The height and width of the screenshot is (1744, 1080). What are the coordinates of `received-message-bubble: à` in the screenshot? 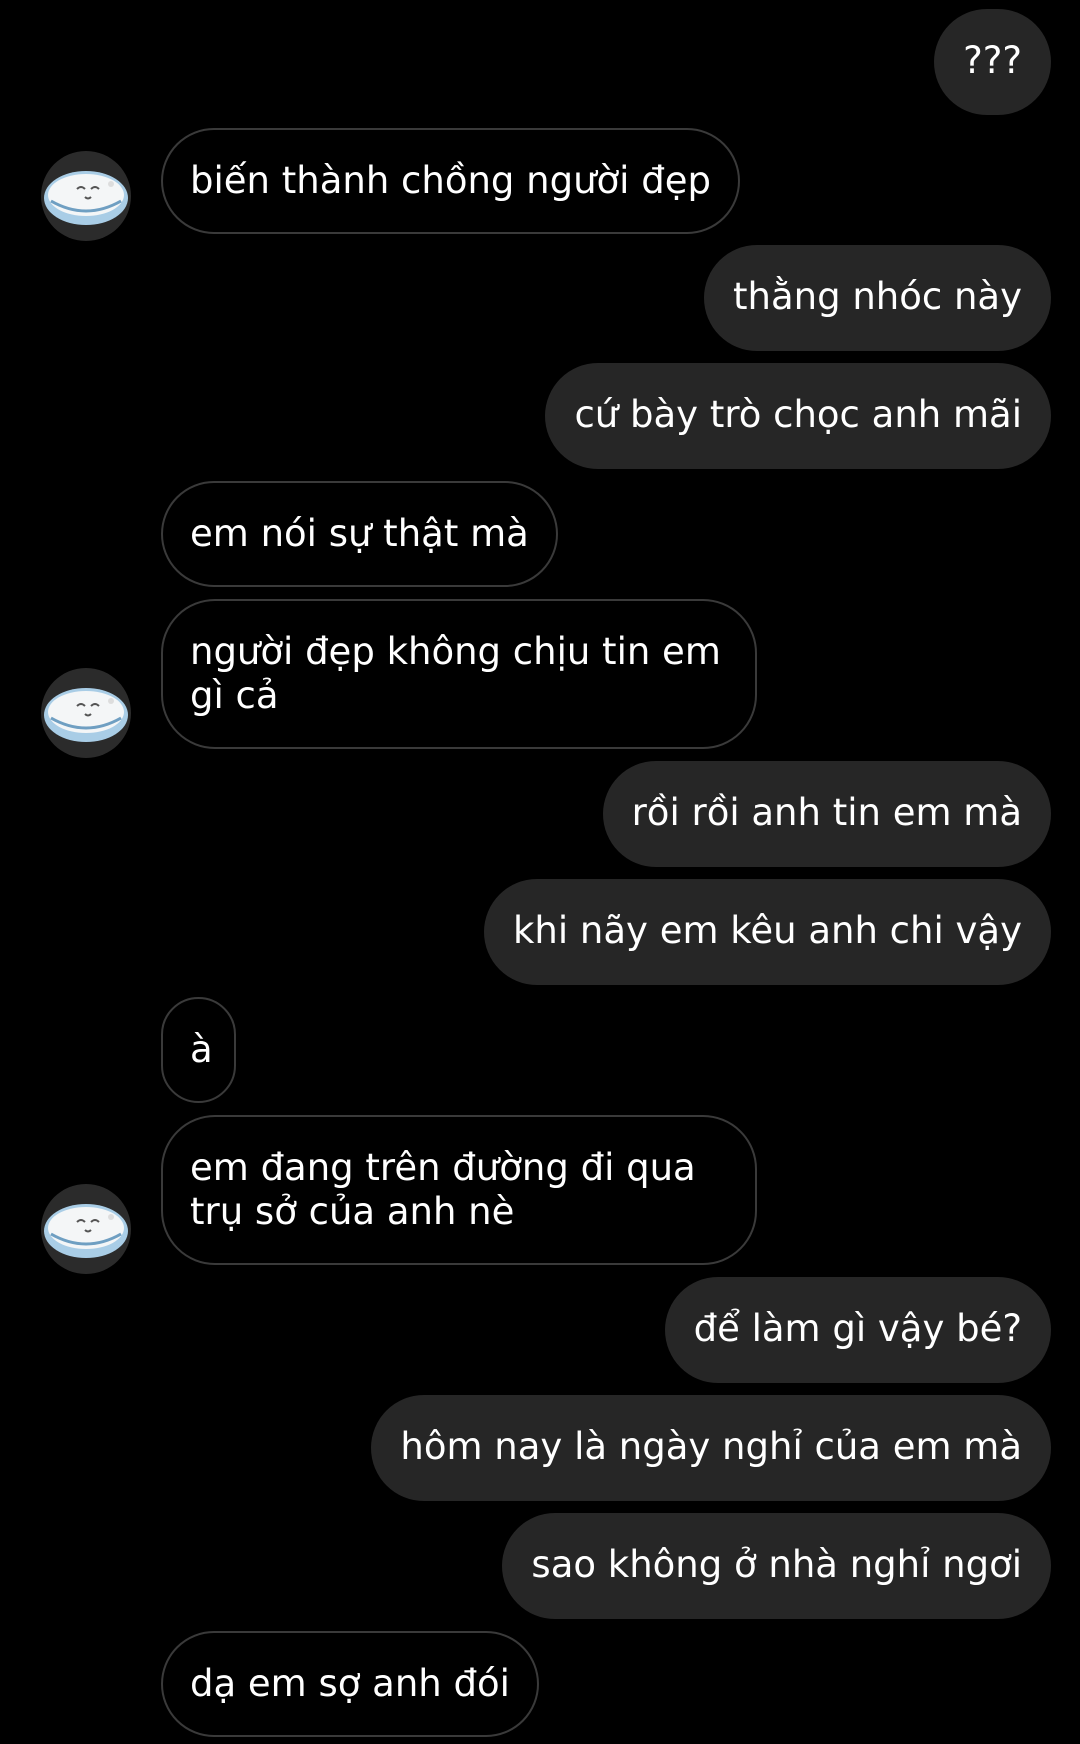 It's located at (198, 1050).